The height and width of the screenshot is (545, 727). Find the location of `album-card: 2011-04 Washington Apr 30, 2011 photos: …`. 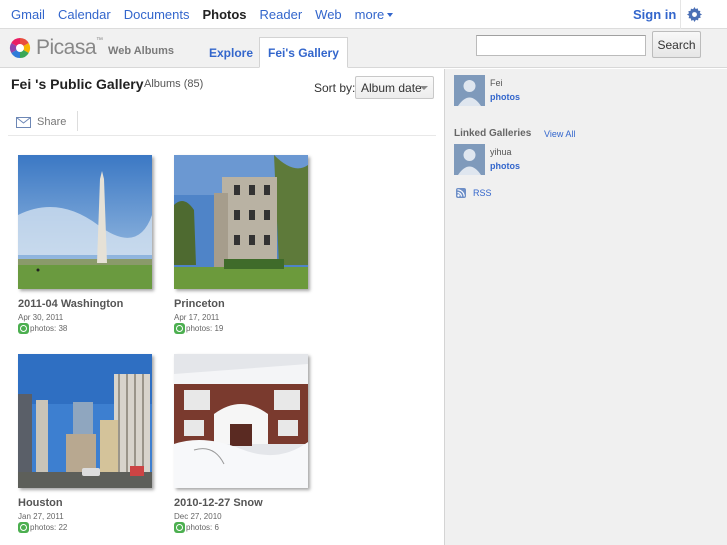

album-card: 2011-04 Washington Apr 30, 2011 photos: … is located at coordinates (93, 244).